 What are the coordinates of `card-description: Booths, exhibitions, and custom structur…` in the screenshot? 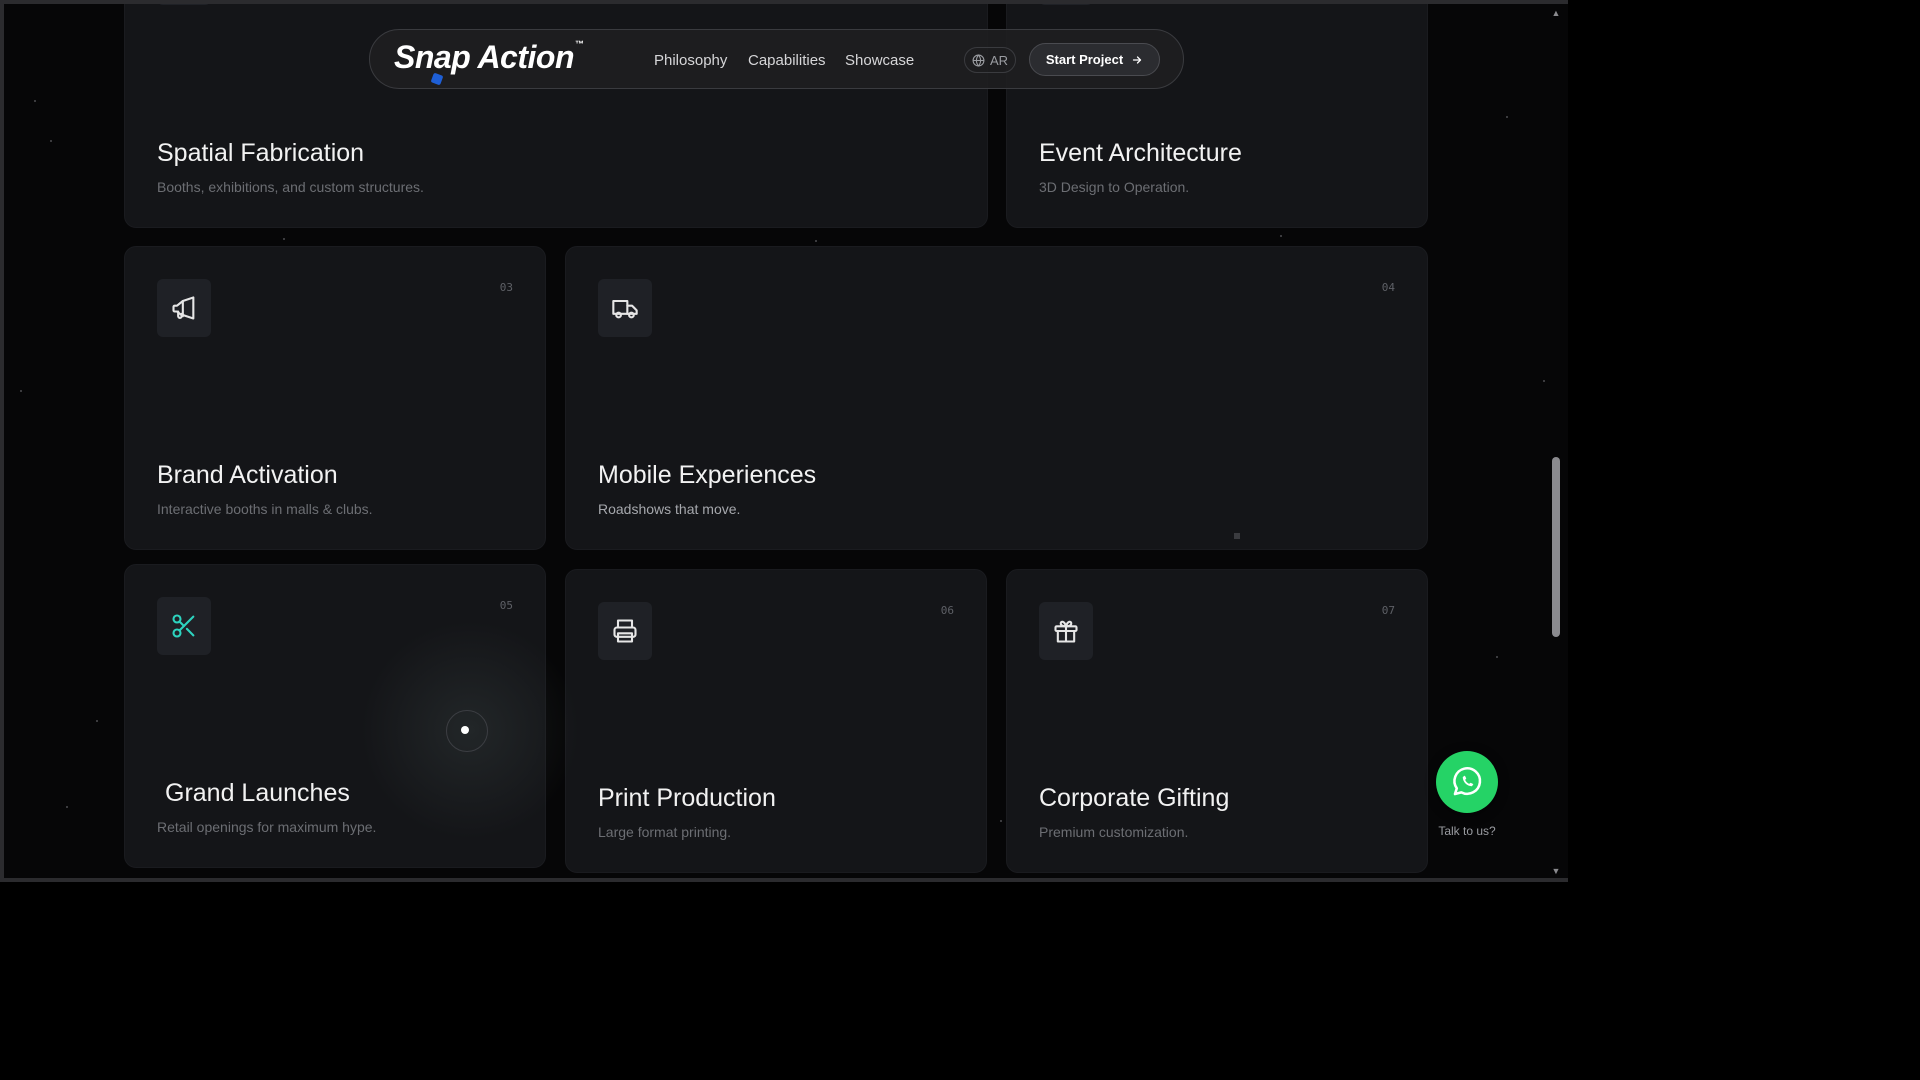 It's located at (290, 187).